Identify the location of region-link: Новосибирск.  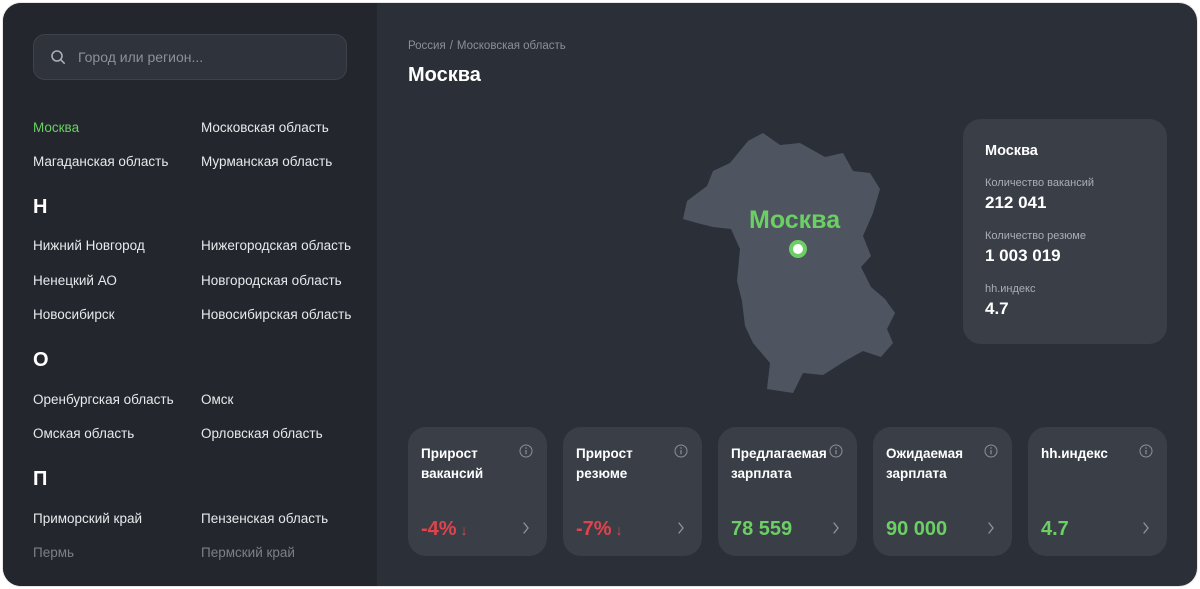
(74, 314).